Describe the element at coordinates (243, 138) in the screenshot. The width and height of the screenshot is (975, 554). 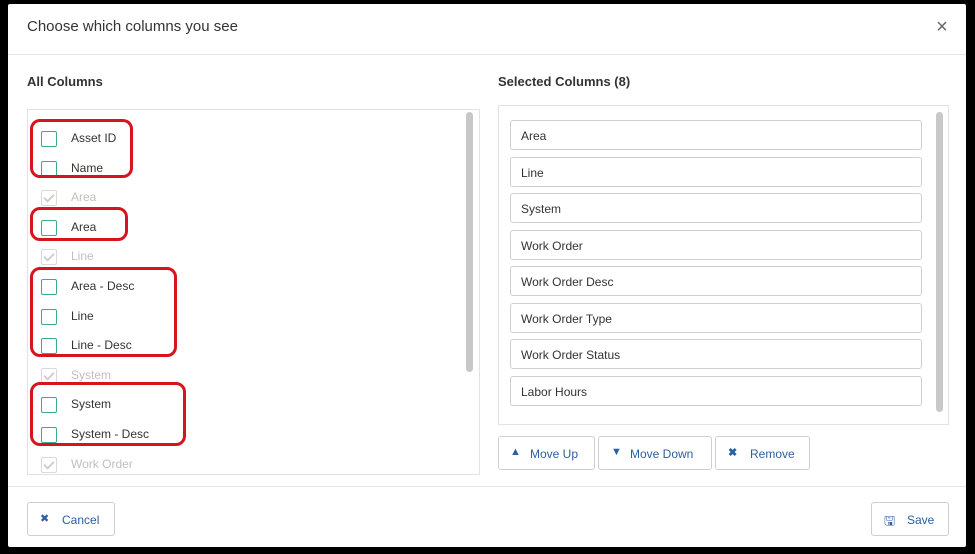
I see `column-option: Asset ID` at that location.